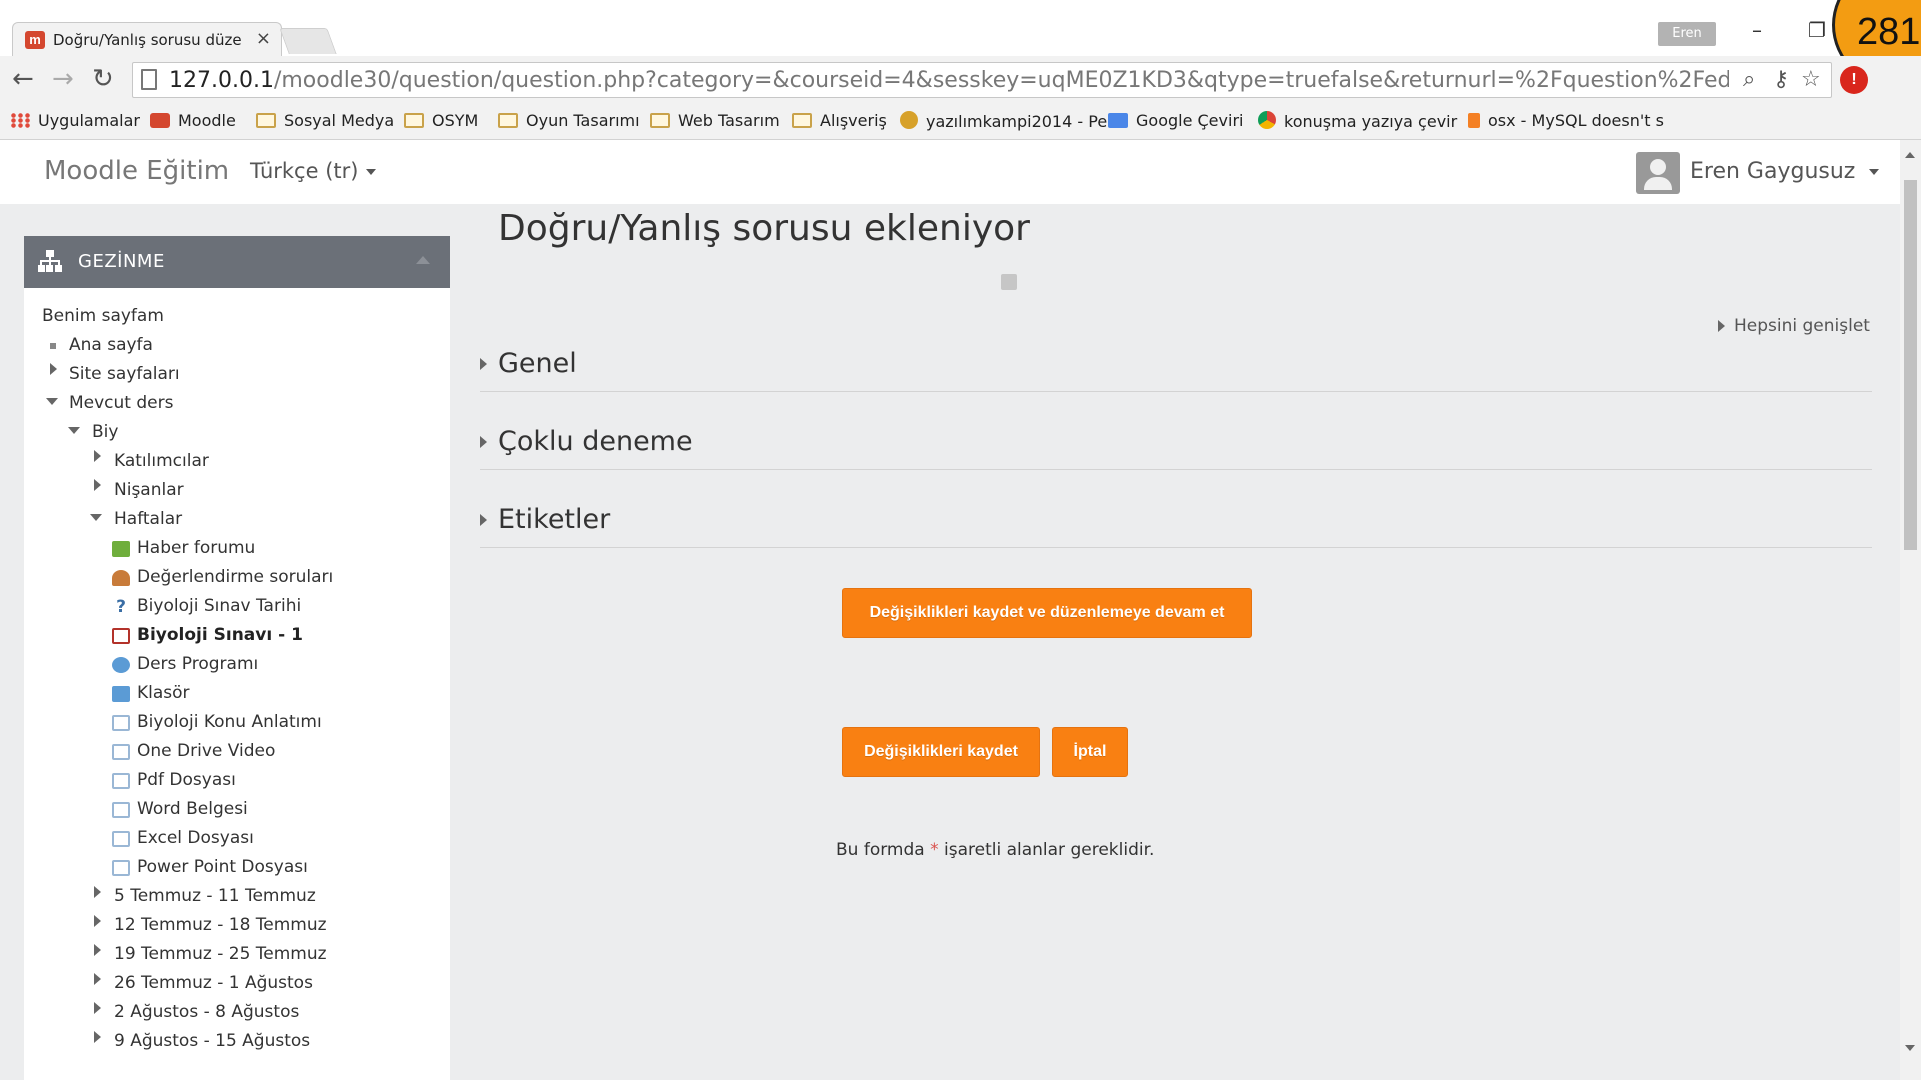 This screenshot has width=1921, height=1080. Describe the element at coordinates (909, 120) in the screenshot. I see `site-icon` at that location.